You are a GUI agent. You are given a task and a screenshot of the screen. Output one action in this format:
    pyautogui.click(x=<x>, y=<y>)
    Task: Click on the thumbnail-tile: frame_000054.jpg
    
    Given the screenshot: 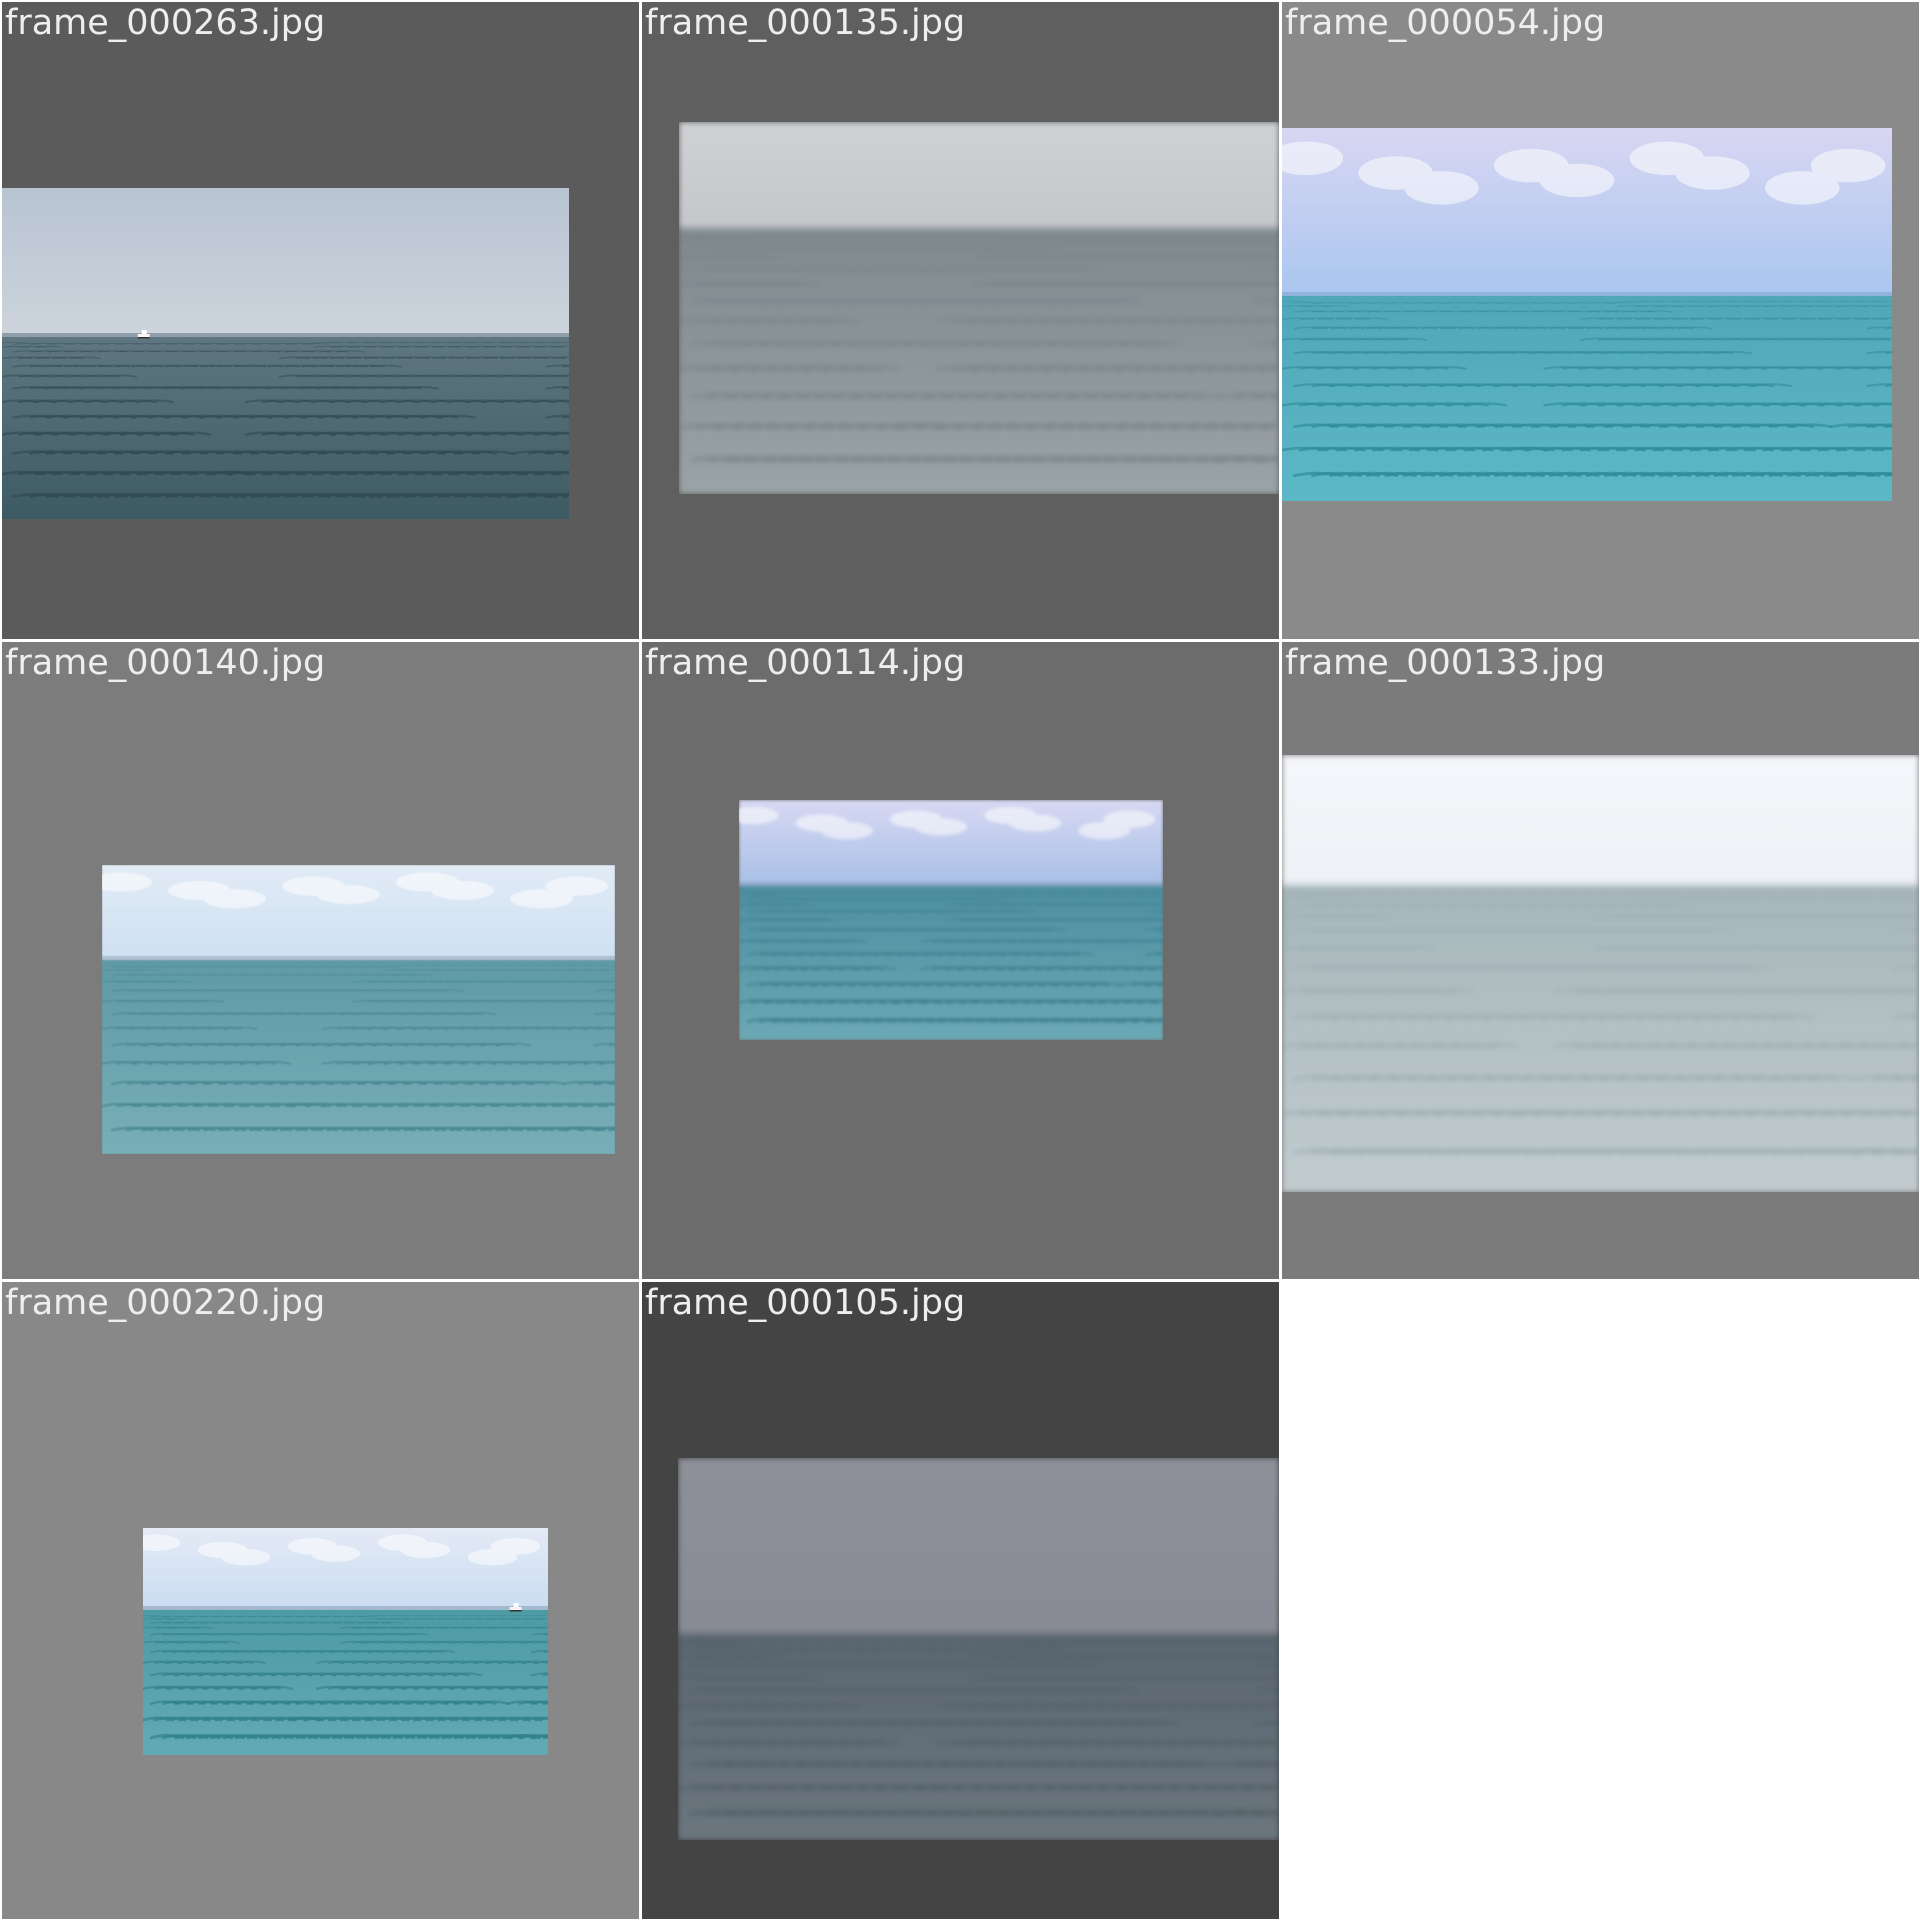 What is the action you would take?
    pyautogui.click(x=1600, y=320)
    